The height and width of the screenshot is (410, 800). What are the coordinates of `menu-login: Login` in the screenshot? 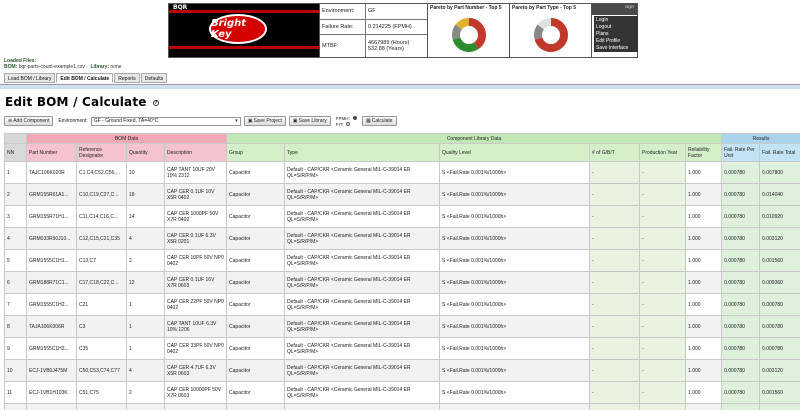 It's located at (616, 19).